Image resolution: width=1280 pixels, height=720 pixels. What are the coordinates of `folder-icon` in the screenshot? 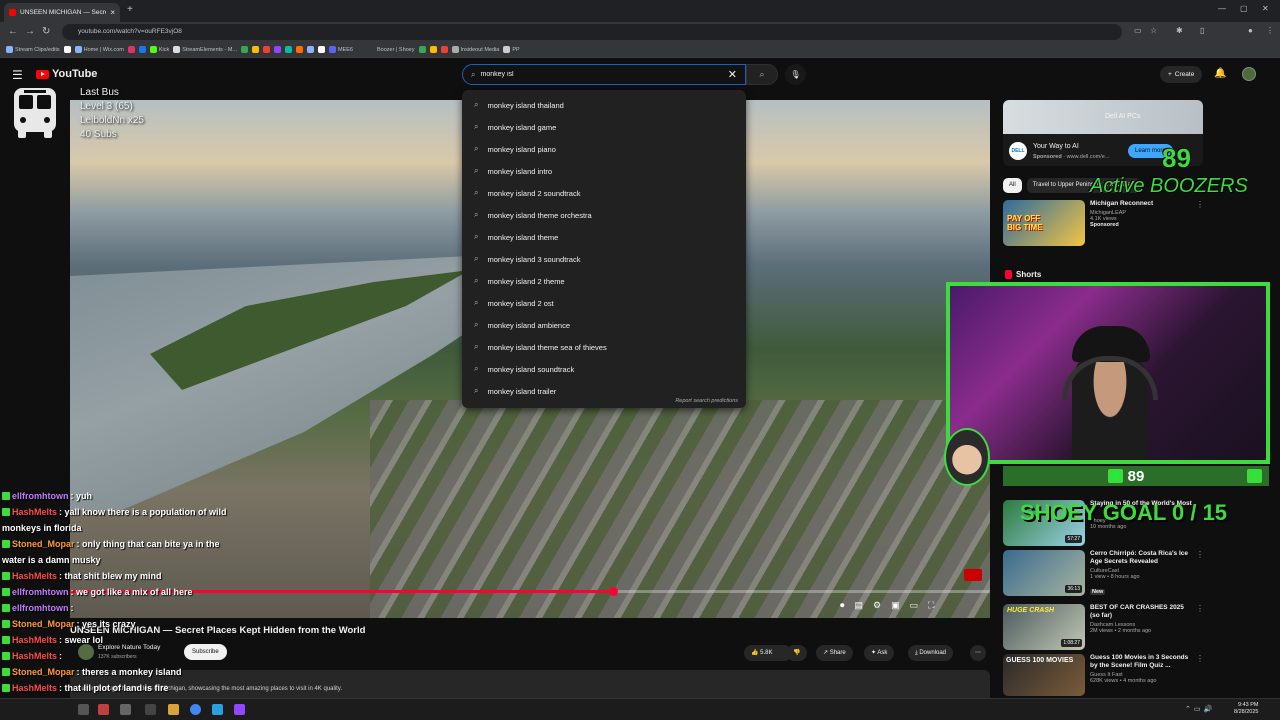 It's located at (173, 709).